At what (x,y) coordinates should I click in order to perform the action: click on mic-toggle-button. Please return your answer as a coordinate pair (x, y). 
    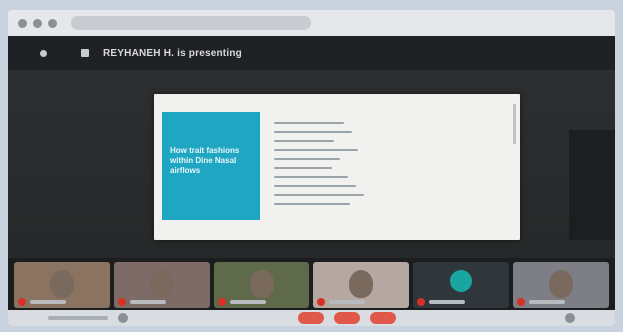
    Looking at the image, I should click on (310, 318).